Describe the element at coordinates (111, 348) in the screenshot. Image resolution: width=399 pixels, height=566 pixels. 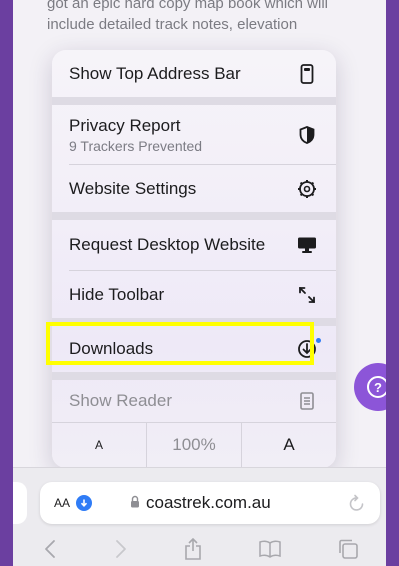
I see `menu-item-label: Downloads` at that location.